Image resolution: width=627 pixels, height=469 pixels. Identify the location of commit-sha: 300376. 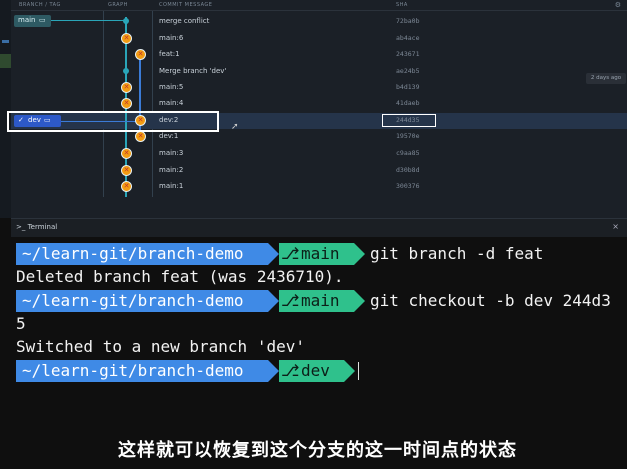
(408, 186).